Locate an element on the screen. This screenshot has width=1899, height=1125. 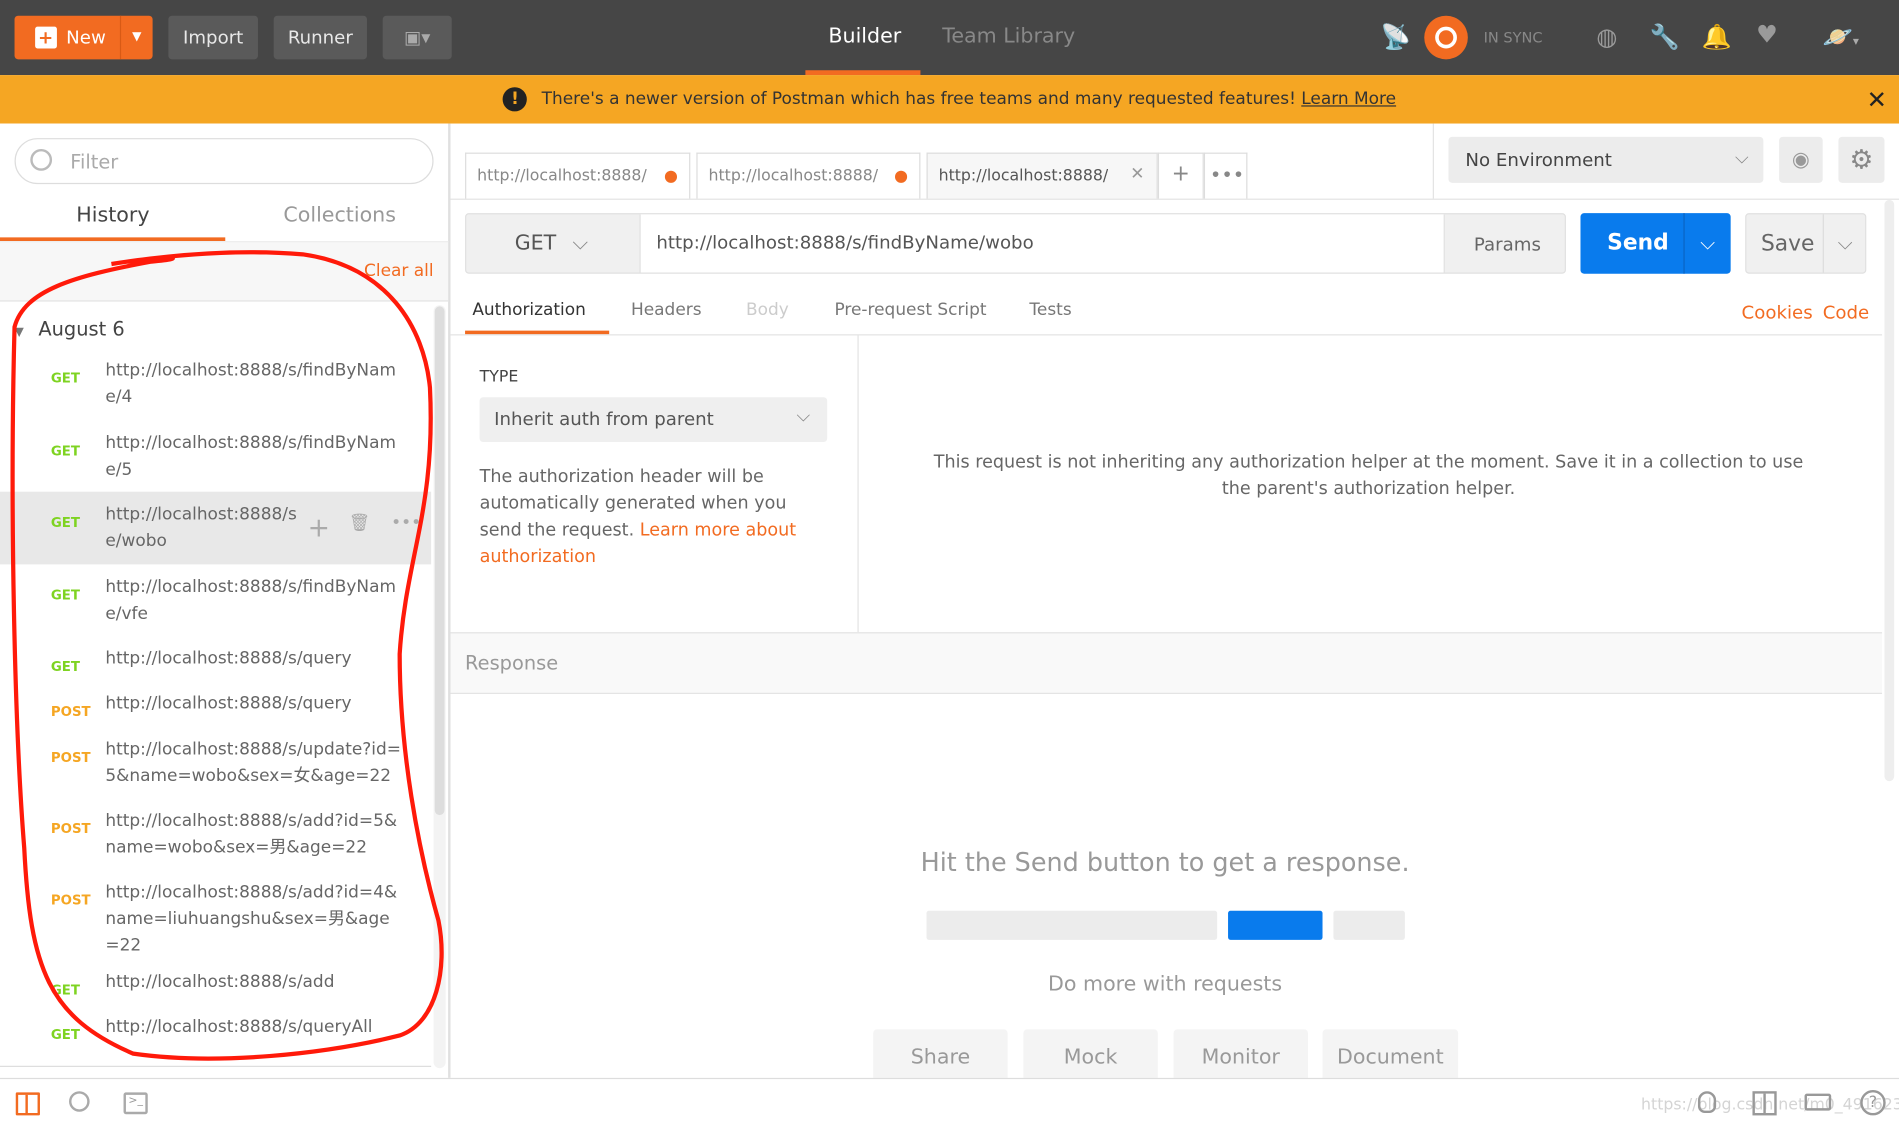
help-icon: ? is located at coordinates (1873, 1102).